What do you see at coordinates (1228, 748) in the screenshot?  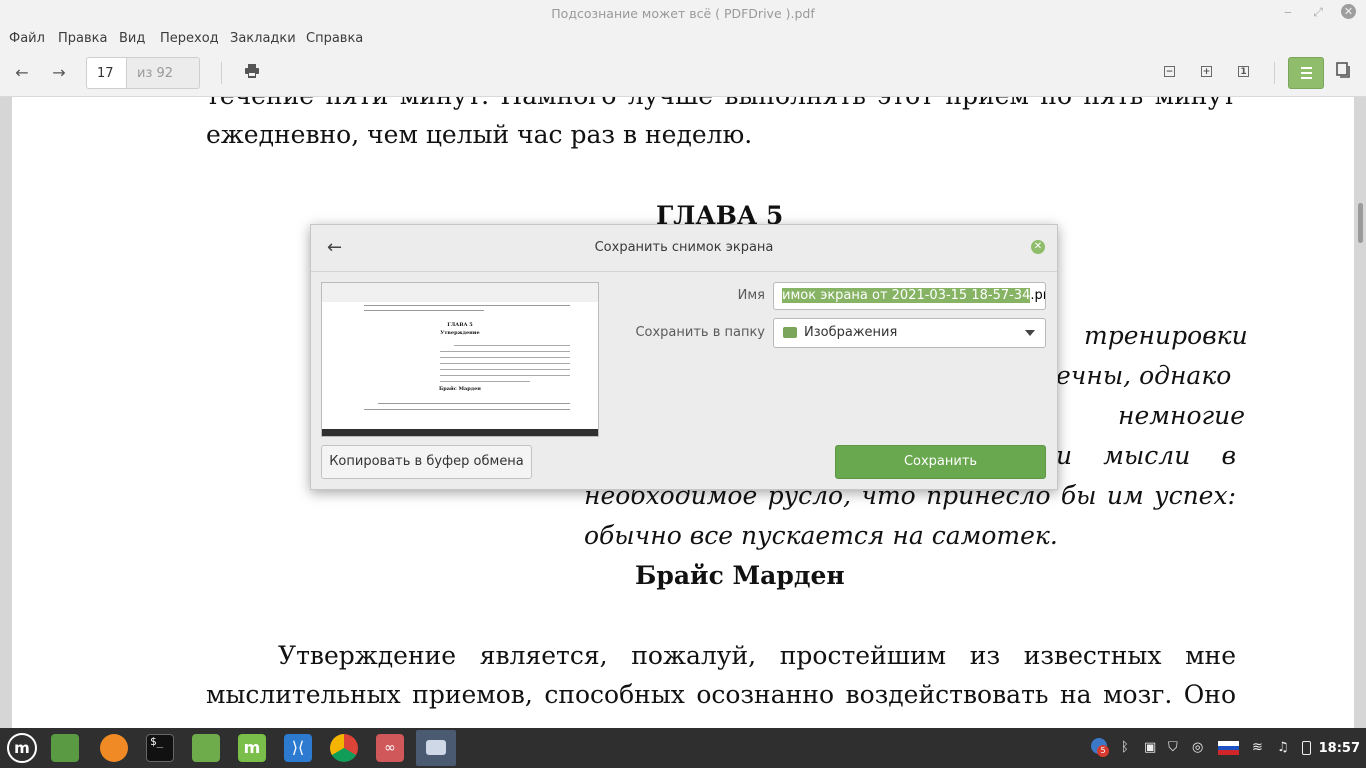 I see `keyboard-layout-flag-icon` at bounding box center [1228, 748].